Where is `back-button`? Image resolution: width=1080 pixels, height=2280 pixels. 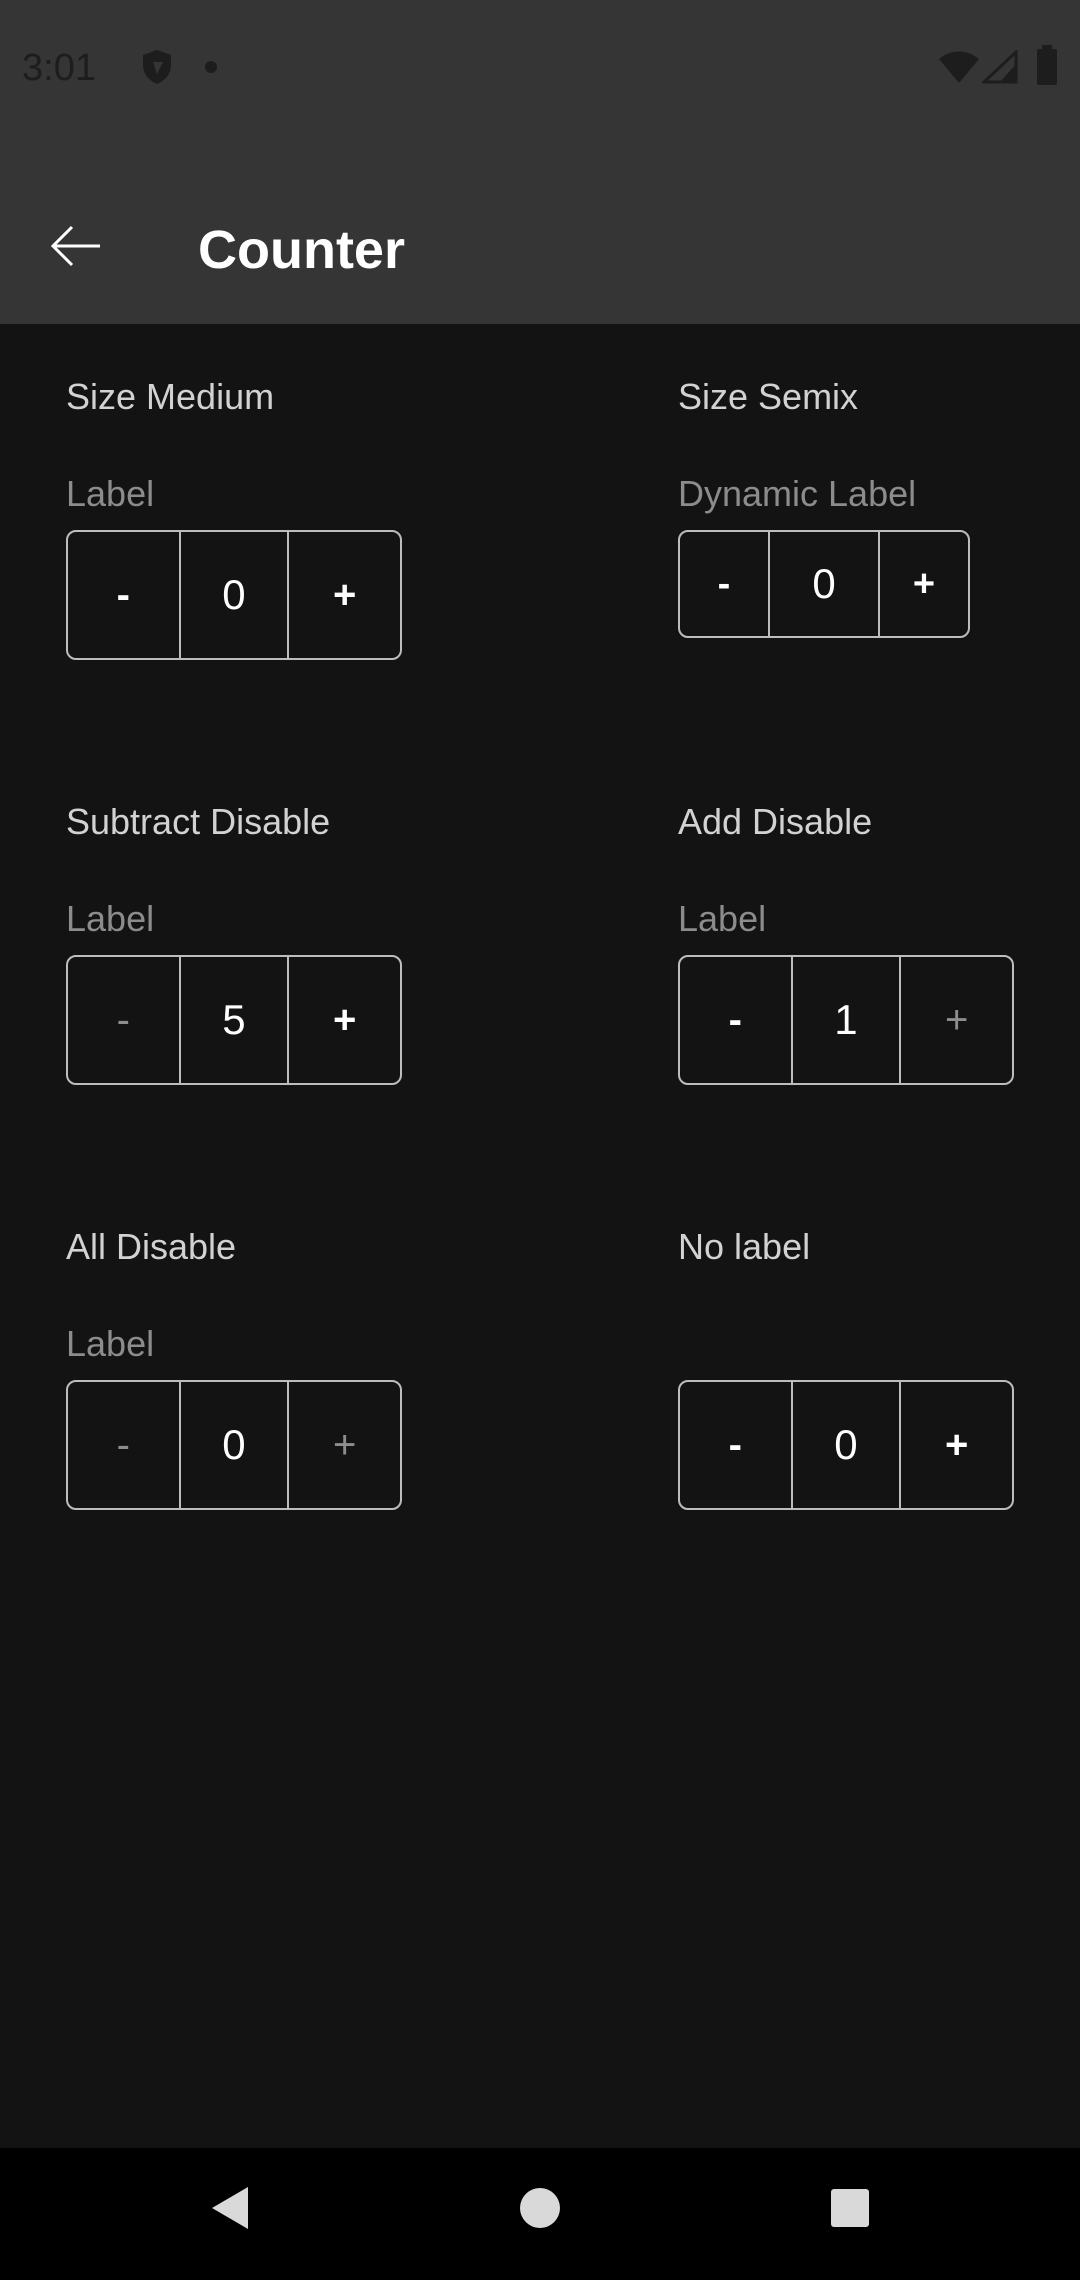 back-button is located at coordinates (76, 246).